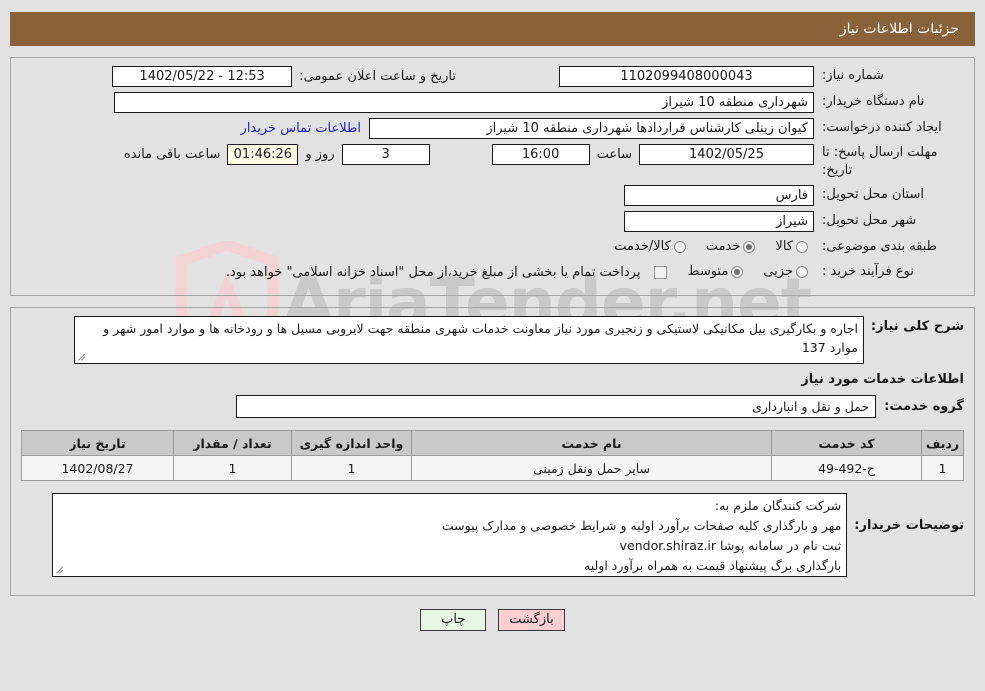 This screenshot has width=985, height=691. I want to click on deadline-label: مهلت ارسال پاسخ: تا تاریخ:, so click(880, 161).